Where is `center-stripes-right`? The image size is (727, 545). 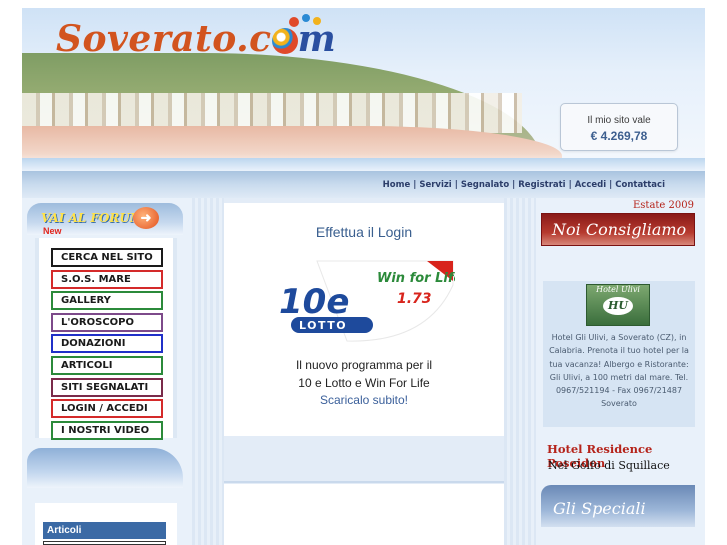
center-stripes-right is located at coordinates (520, 371).